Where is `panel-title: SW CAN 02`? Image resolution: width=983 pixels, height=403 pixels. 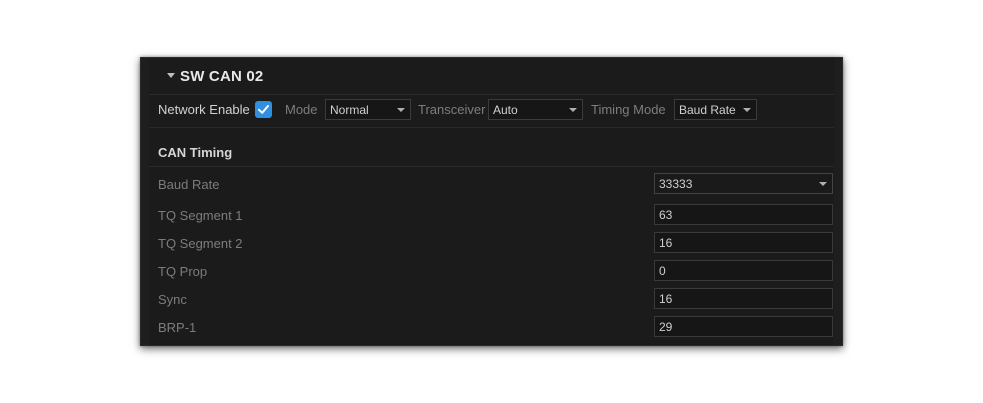
panel-title: SW CAN 02 is located at coordinates (222, 76).